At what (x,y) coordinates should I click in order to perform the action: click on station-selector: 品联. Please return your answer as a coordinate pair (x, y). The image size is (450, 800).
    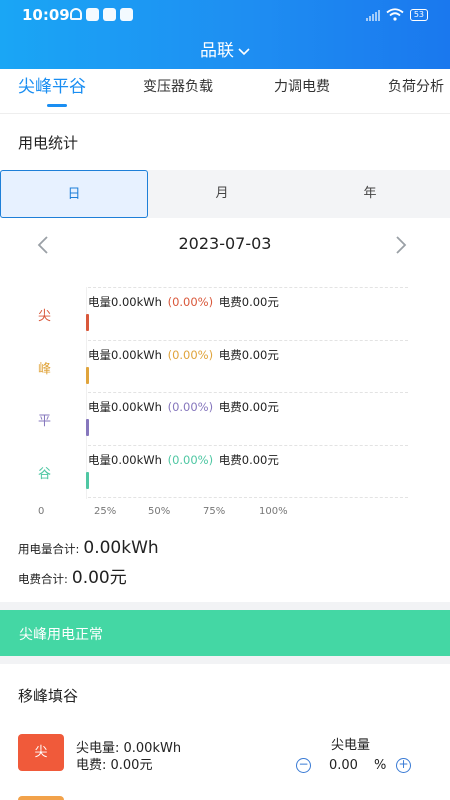
    Looking at the image, I should click on (225, 48).